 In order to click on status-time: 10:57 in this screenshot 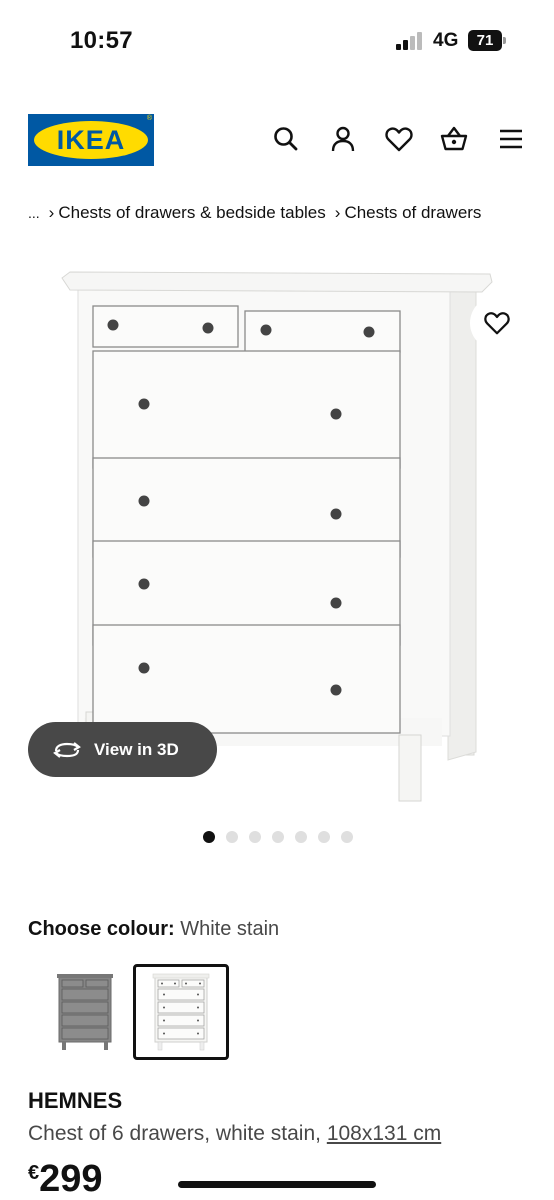, I will do `click(101, 40)`.